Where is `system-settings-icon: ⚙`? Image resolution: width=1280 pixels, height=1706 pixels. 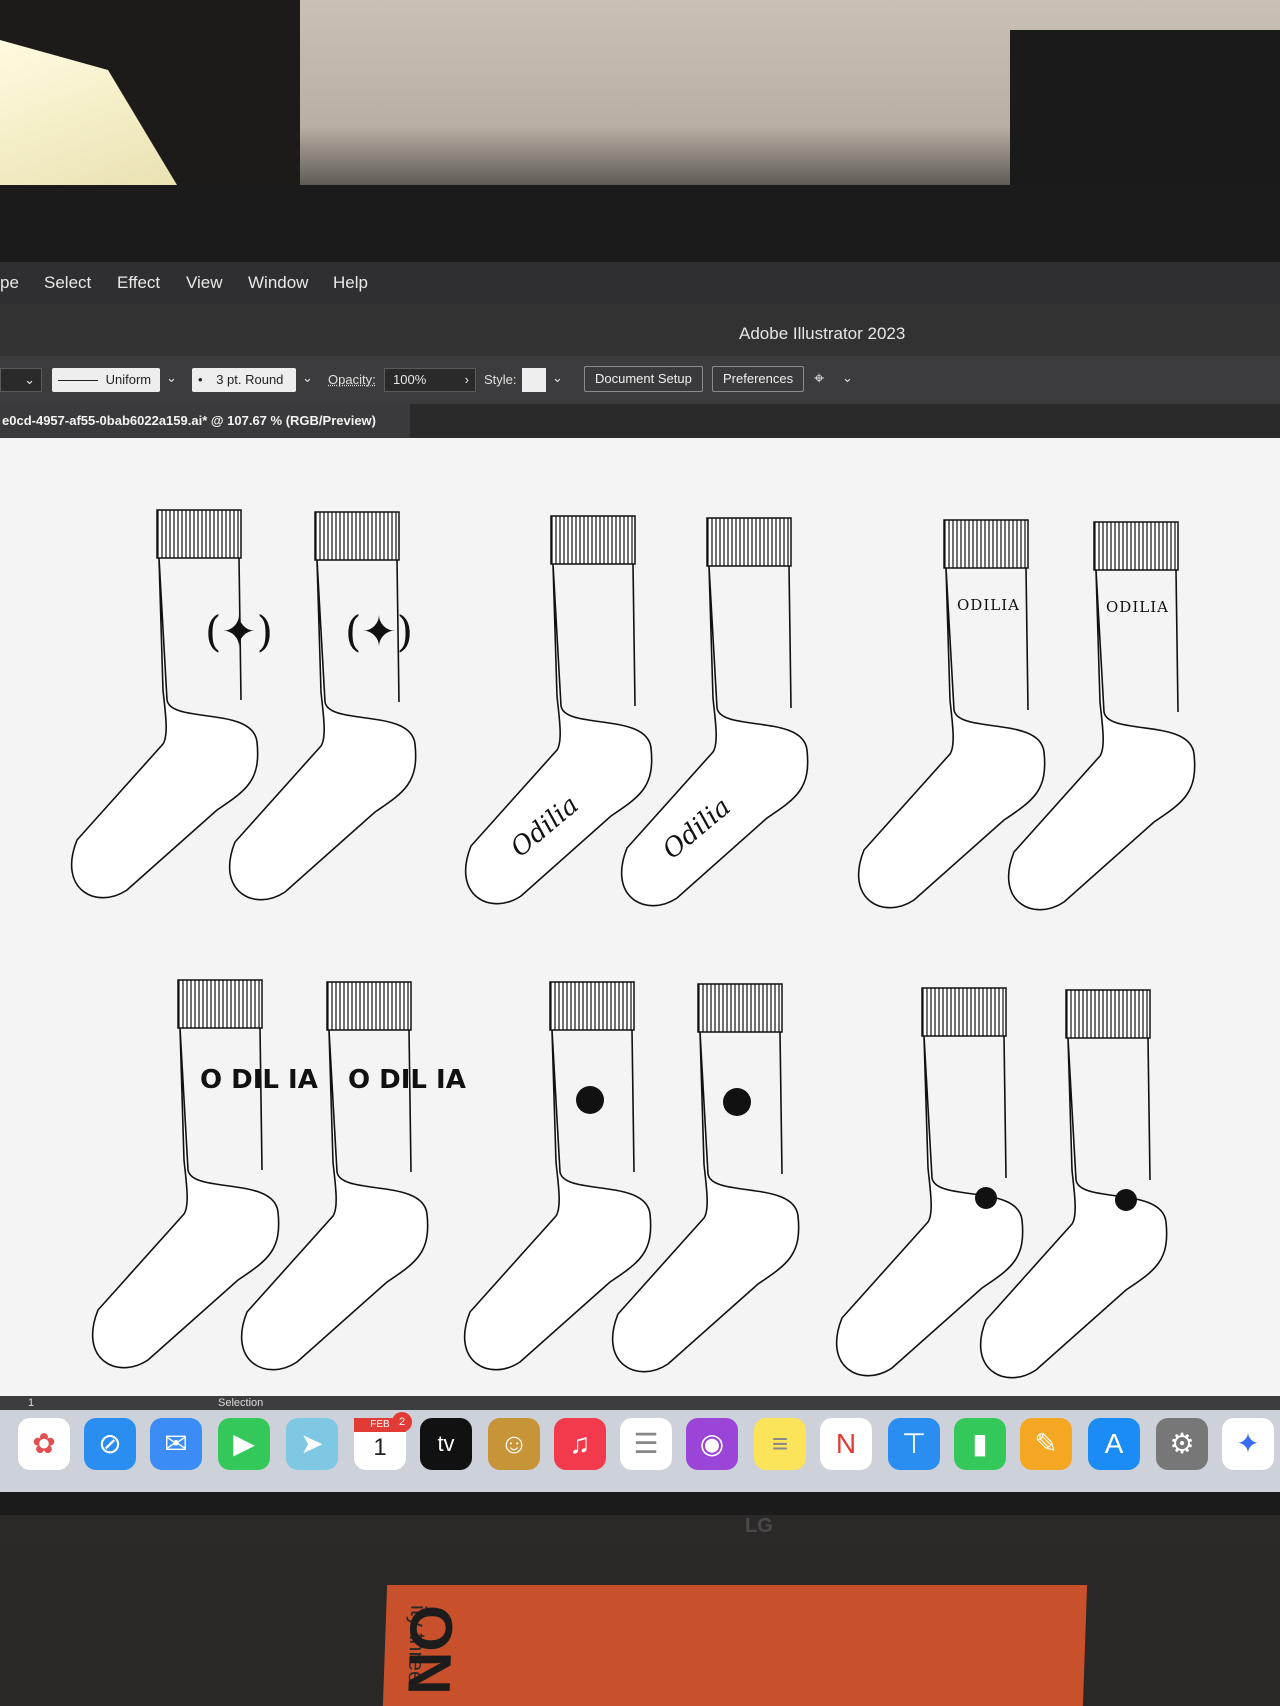
system-settings-icon: ⚙ is located at coordinates (1182, 1444).